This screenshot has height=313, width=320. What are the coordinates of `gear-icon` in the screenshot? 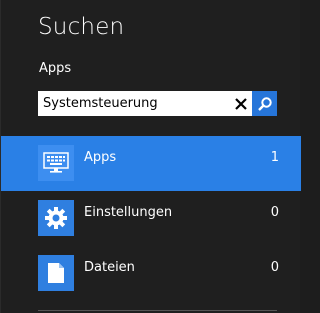 It's located at (56, 218).